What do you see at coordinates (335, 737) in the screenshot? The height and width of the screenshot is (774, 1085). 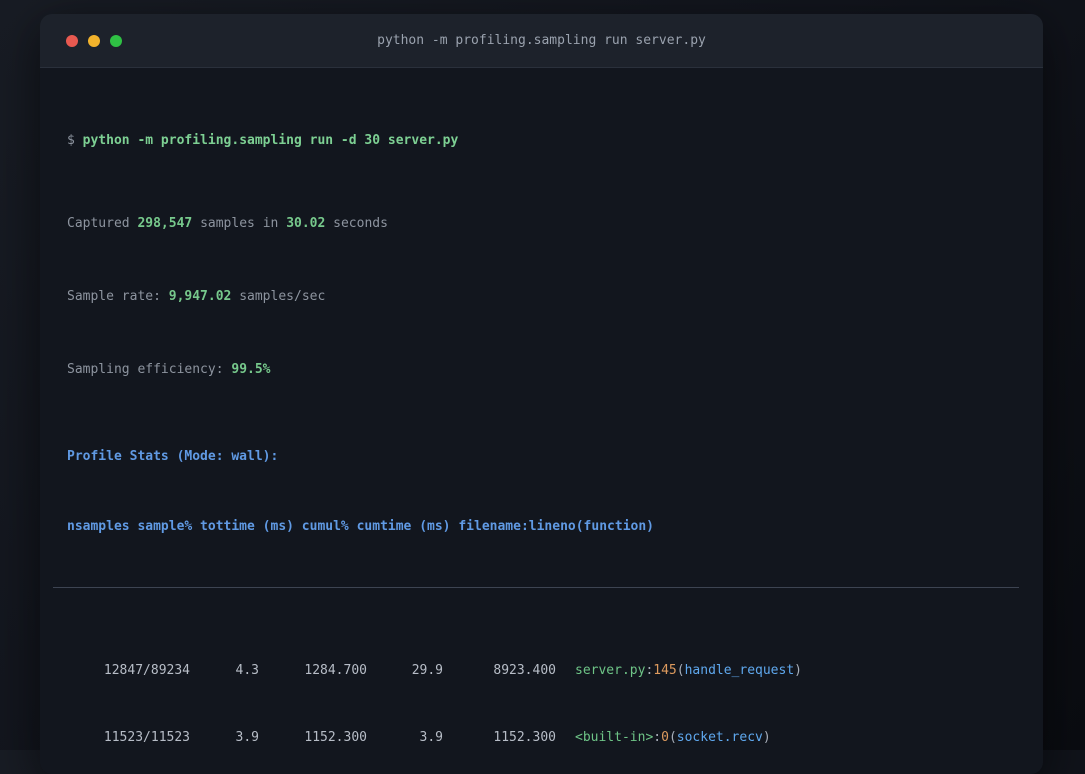 I see `tottime-cell: 1152.300` at bounding box center [335, 737].